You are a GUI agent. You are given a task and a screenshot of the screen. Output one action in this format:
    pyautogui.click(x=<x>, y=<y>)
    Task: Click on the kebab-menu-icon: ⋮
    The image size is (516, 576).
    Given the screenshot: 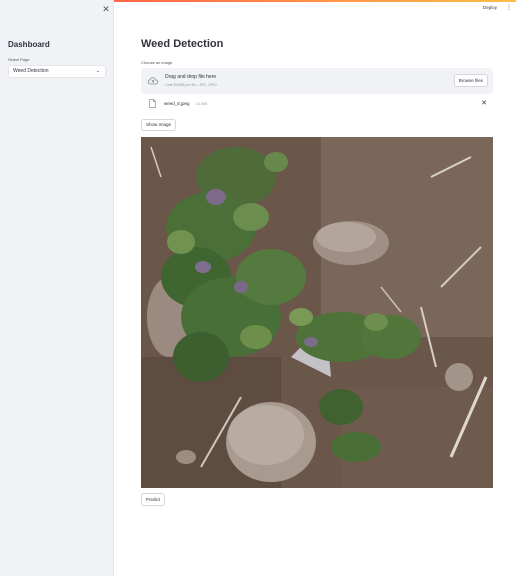 What is the action you would take?
    pyautogui.click(x=509, y=8)
    